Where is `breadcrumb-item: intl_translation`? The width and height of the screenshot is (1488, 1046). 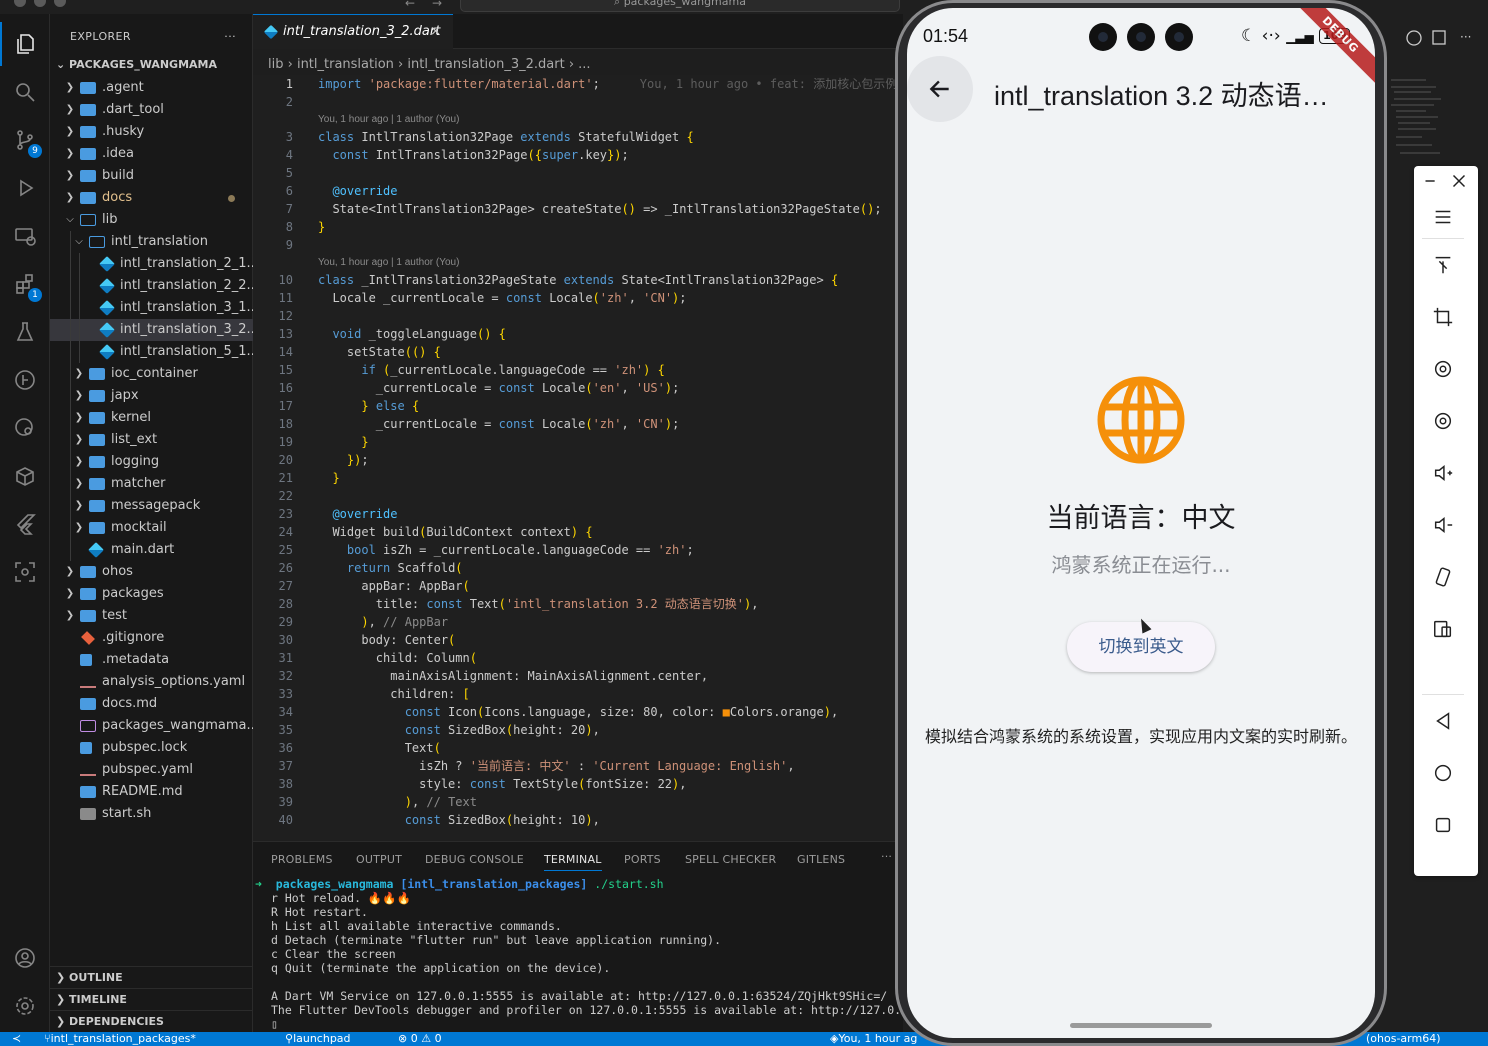 breadcrumb-item: intl_translation is located at coordinates (345, 64).